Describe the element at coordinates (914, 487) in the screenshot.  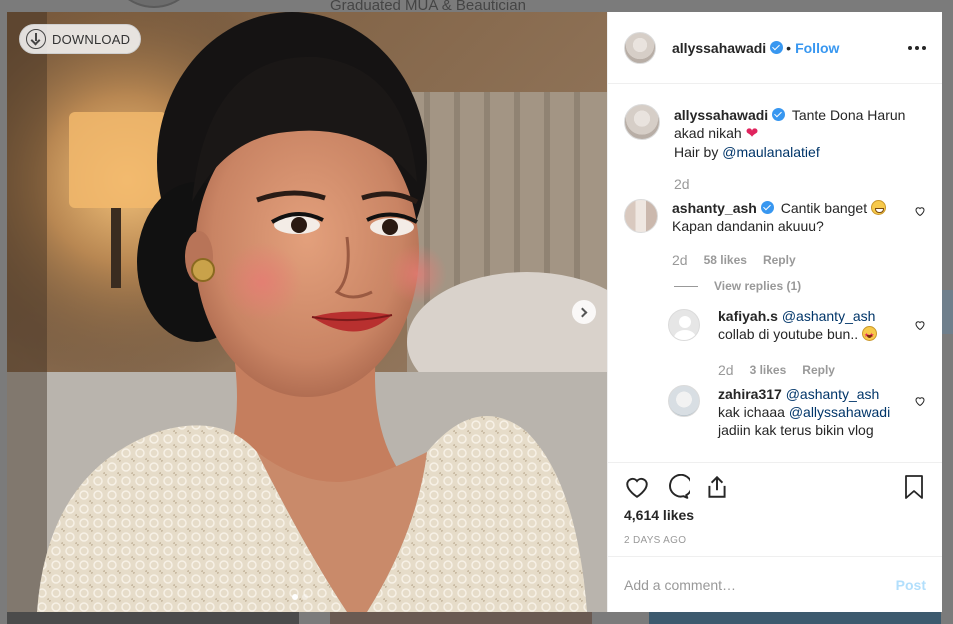
I see `save-bookmark-icon` at that location.